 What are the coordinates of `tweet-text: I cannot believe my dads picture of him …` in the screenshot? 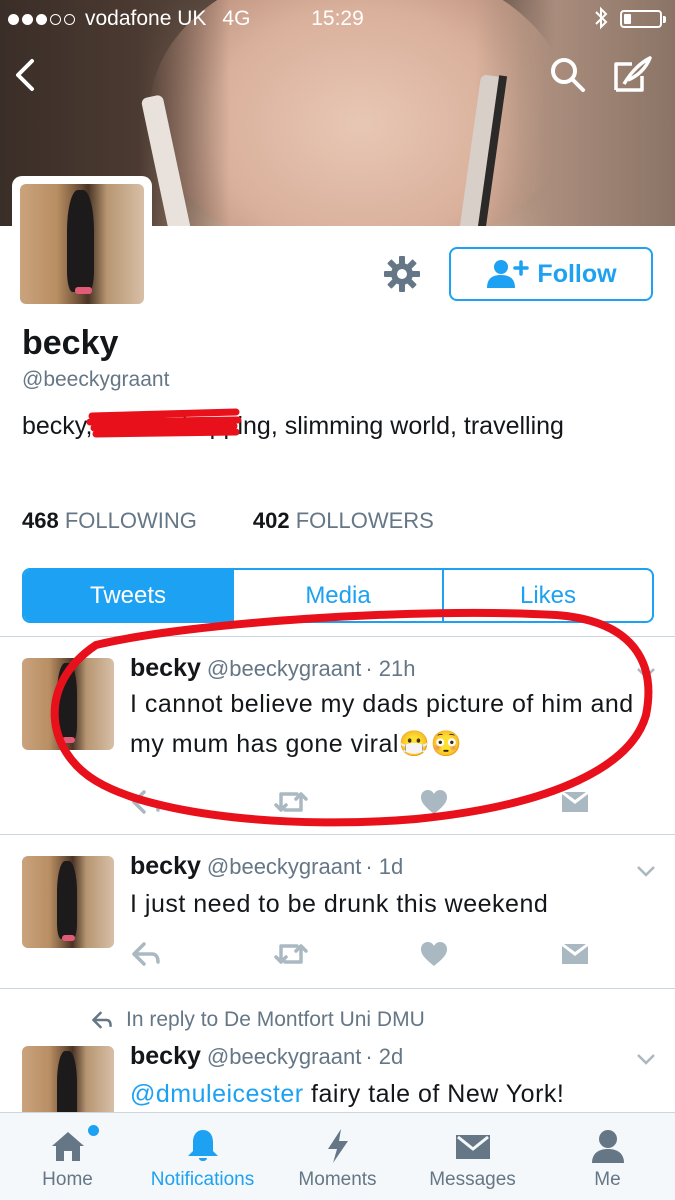 It's located at (382, 724).